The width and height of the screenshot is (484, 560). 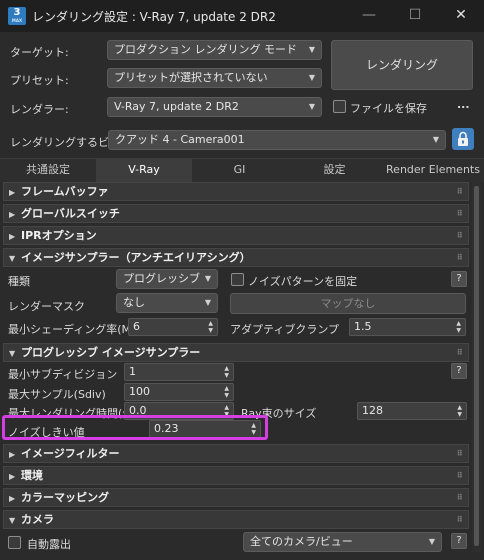 I want to click on auto-exposure-checkbox, so click(x=14, y=542).